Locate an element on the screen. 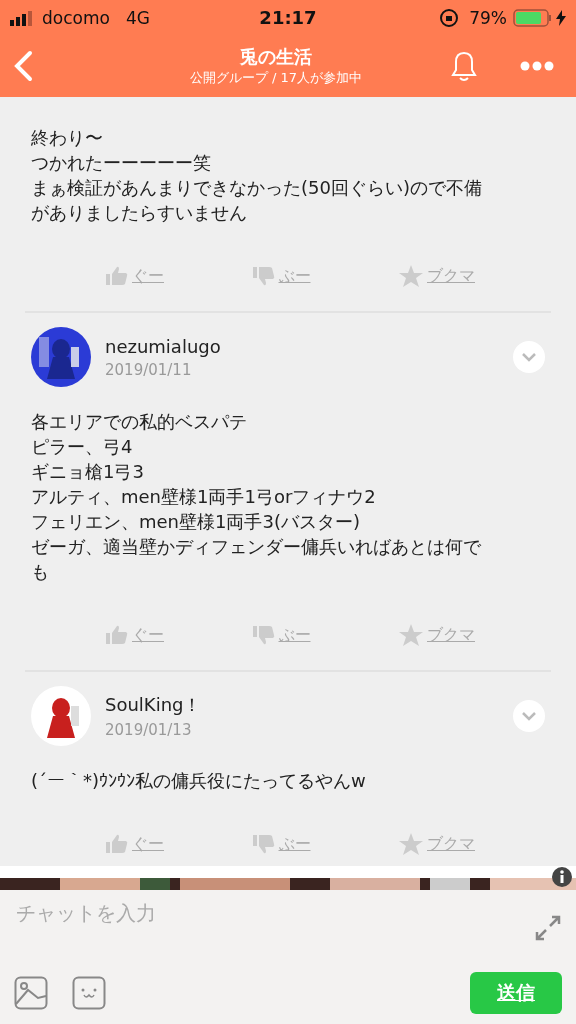  chat-input: チャットを入力 is located at coordinates (274, 913).